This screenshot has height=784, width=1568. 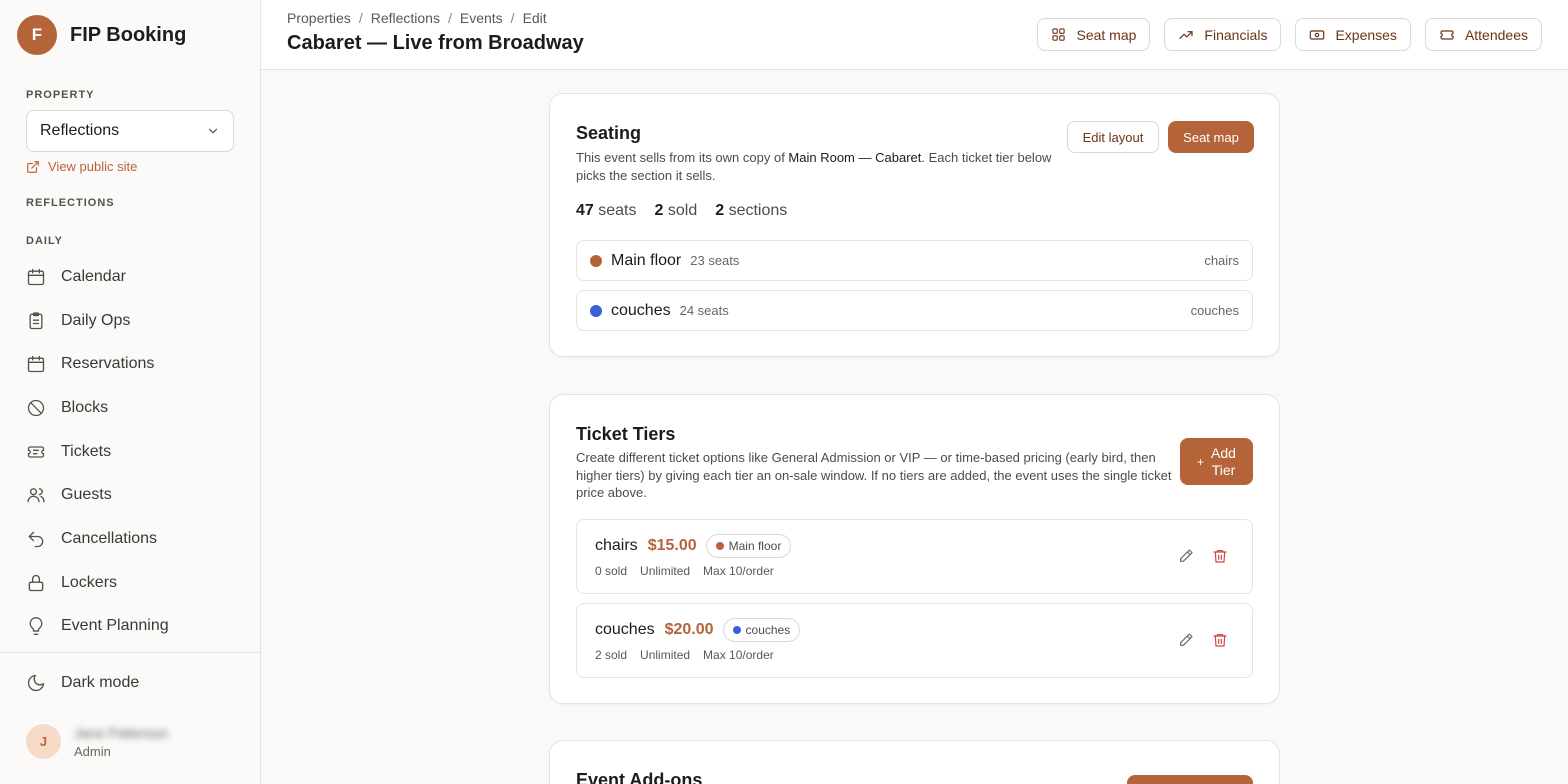 What do you see at coordinates (97, 364) in the screenshot?
I see `sidebar-item-reservations: Reservations` at bounding box center [97, 364].